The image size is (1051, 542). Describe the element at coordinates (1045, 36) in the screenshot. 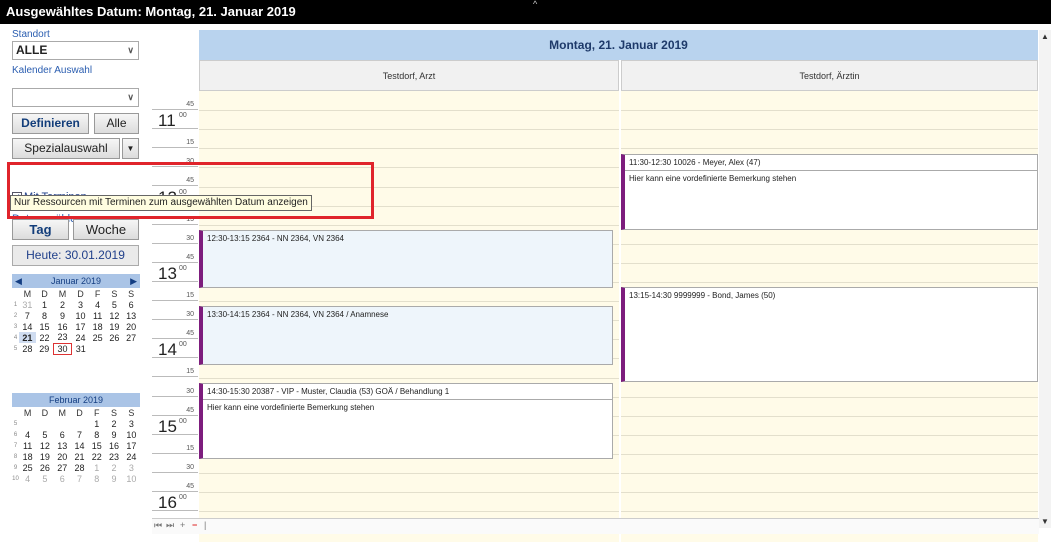

I see `scroll-up-icon: ▲` at that location.